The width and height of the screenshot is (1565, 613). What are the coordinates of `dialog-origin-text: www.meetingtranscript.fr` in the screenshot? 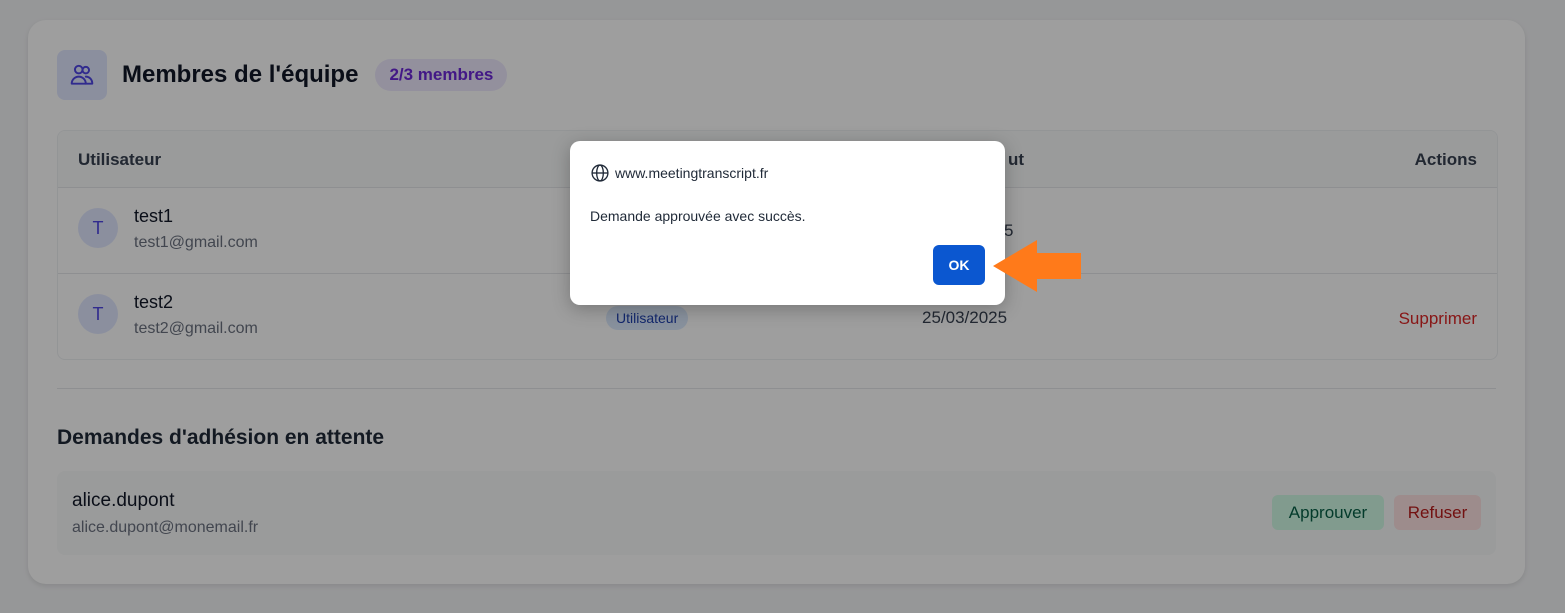 It's located at (692, 173).